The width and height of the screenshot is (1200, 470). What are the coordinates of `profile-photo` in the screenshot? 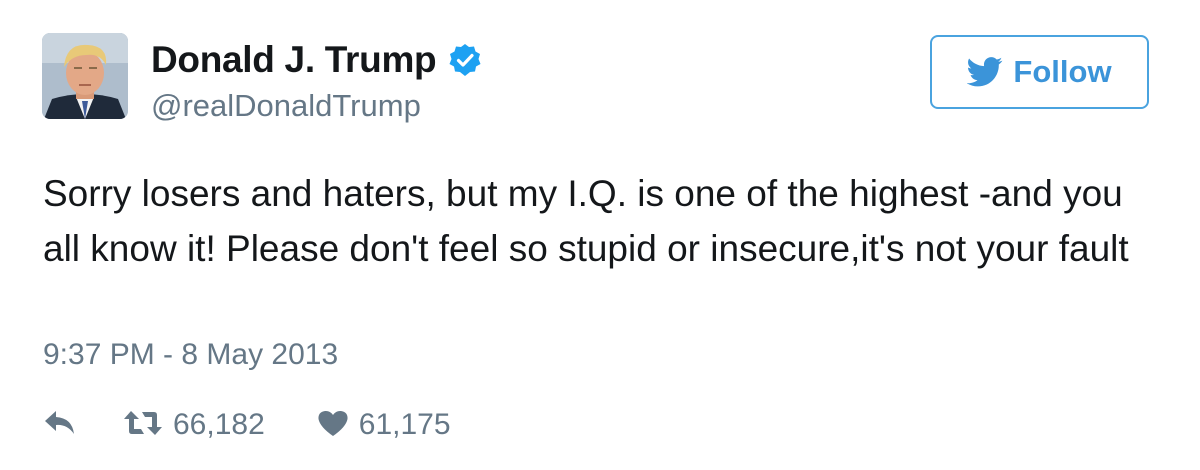 It's located at (85, 76).